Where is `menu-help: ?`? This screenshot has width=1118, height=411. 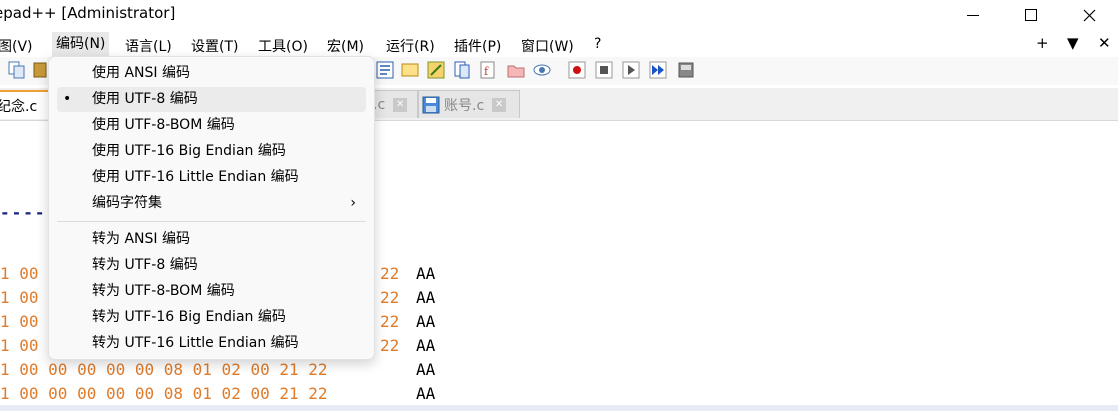
menu-help: ? is located at coordinates (597, 44).